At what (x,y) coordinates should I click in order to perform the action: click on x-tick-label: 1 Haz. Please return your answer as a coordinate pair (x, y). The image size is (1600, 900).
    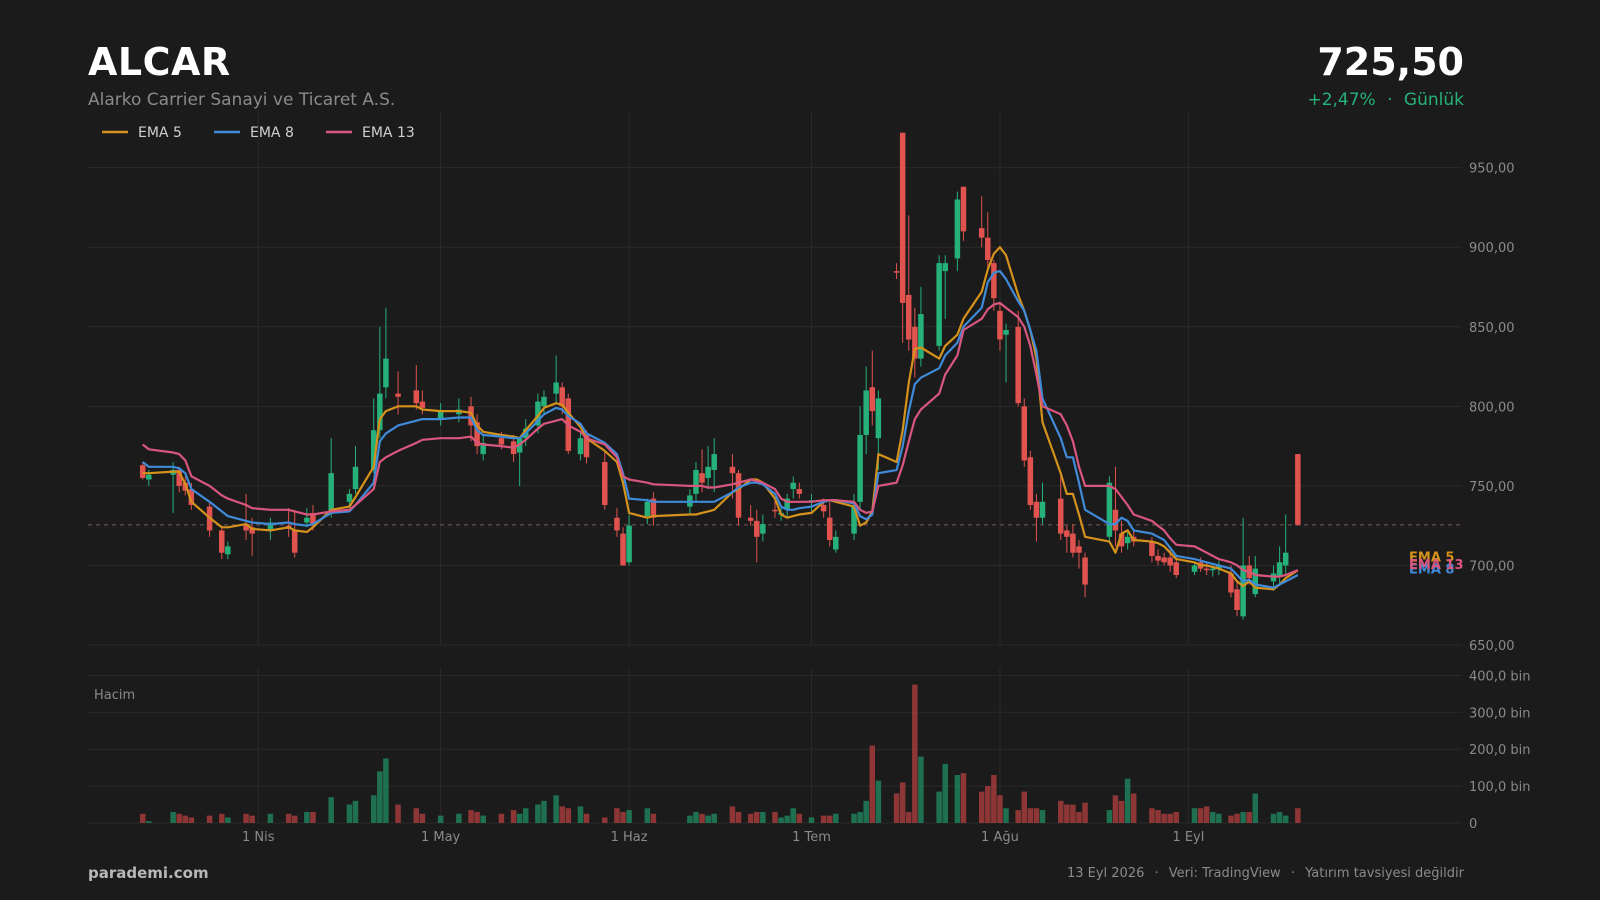
    Looking at the image, I should click on (629, 837).